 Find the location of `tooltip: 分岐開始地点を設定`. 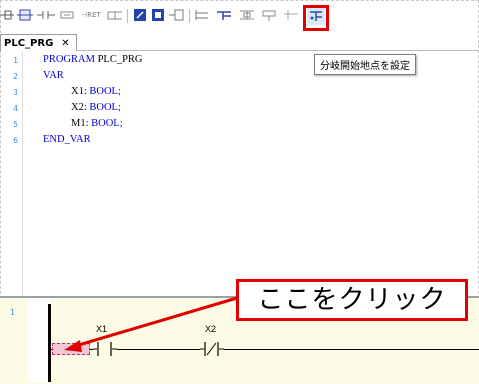

tooltip: 分岐開始地点を設定 is located at coordinates (365, 64).